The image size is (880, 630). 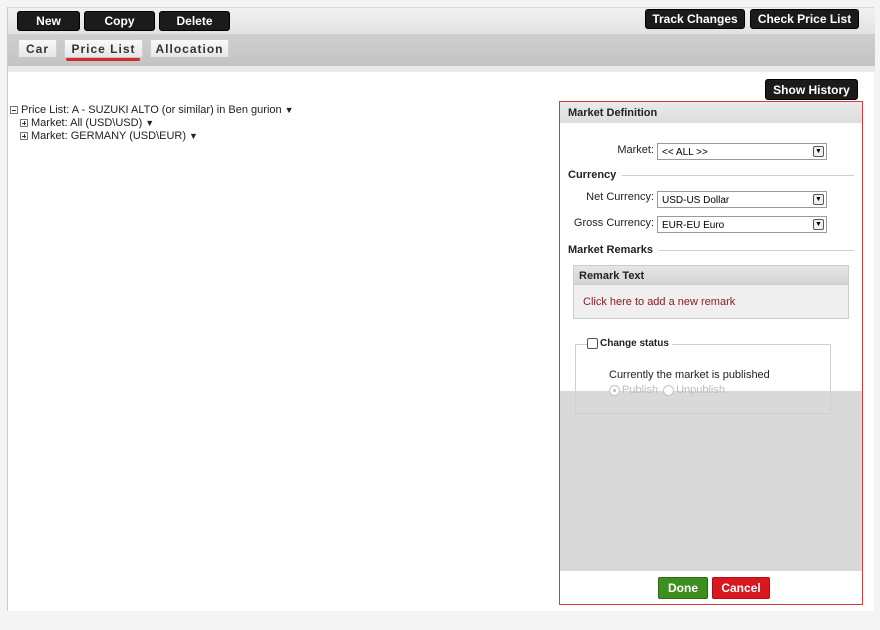 What do you see at coordinates (592, 343) in the screenshot?
I see `change-status-checkbox` at bounding box center [592, 343].